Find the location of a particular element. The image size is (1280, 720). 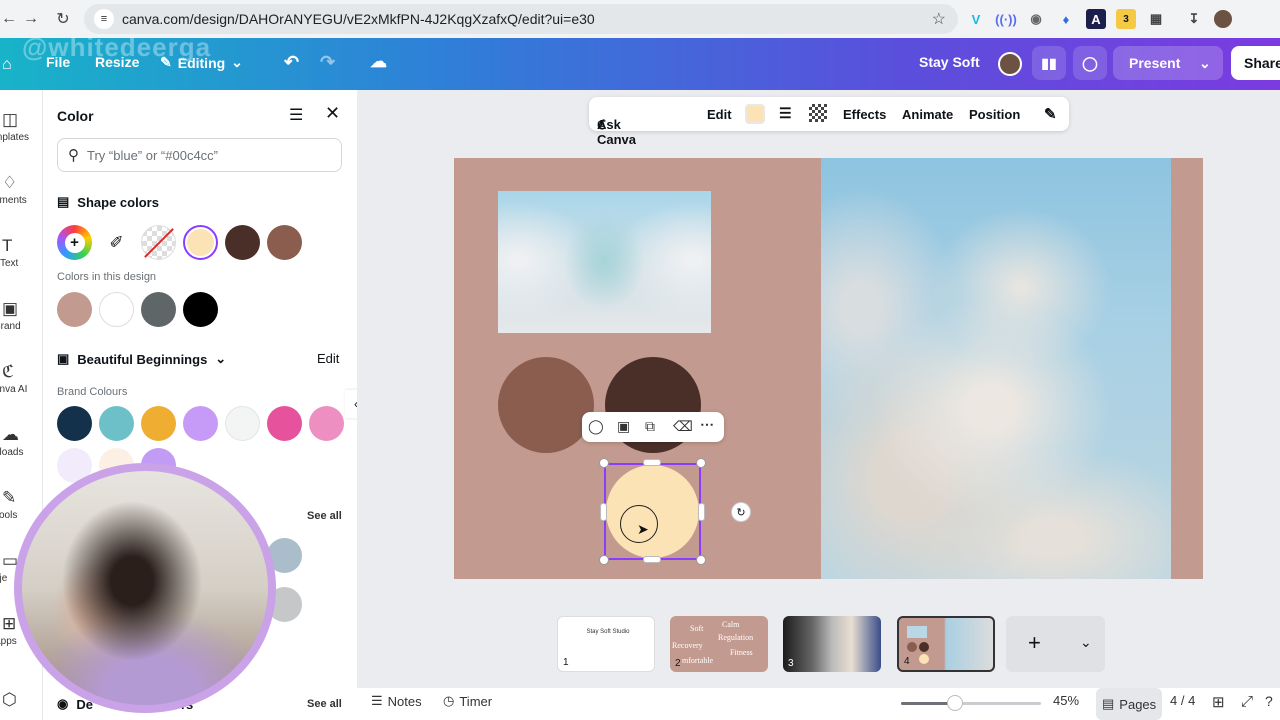

no-color-swatch is located at coordinates (158, 242).